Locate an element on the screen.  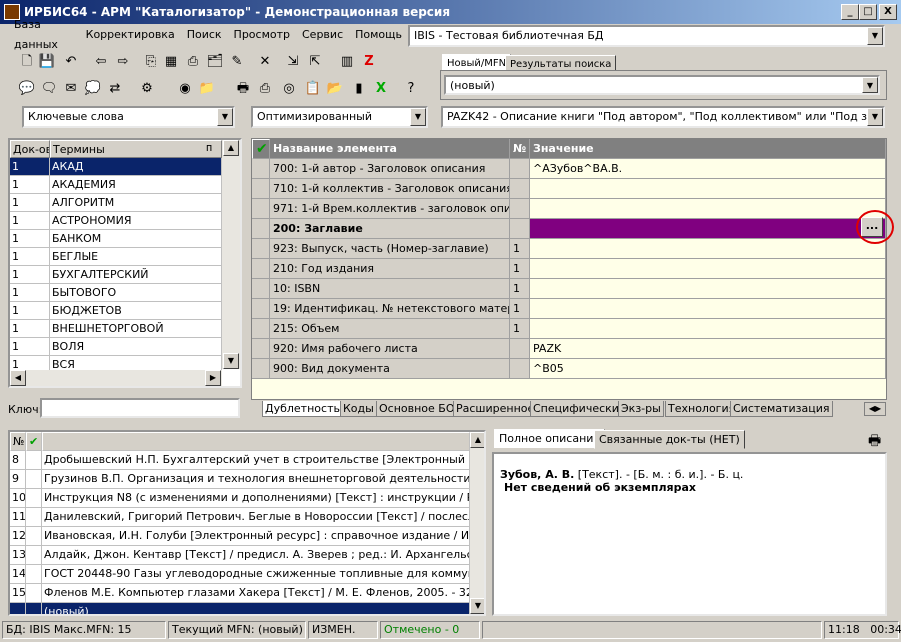
forward-icon: ⇨ is located at coordinates (123, 62).